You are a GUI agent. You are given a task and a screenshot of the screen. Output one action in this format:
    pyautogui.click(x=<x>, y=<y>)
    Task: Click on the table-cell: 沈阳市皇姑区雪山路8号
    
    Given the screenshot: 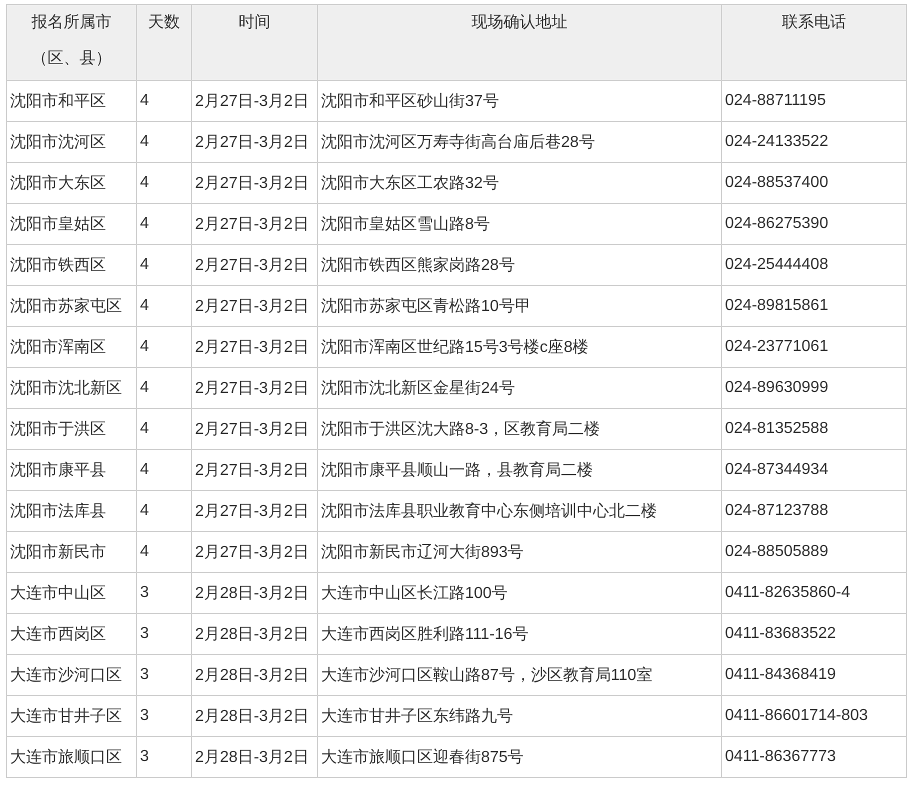 What is the action you would take?
    pyautogui.click(x=520, y=224)
    